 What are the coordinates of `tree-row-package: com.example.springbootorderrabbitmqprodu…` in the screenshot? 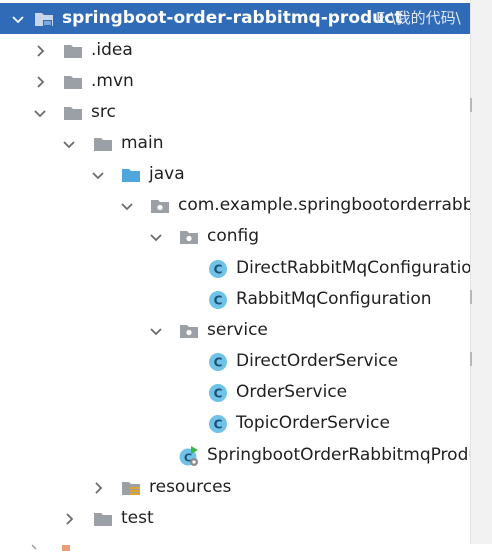 It's located at (235, 205).